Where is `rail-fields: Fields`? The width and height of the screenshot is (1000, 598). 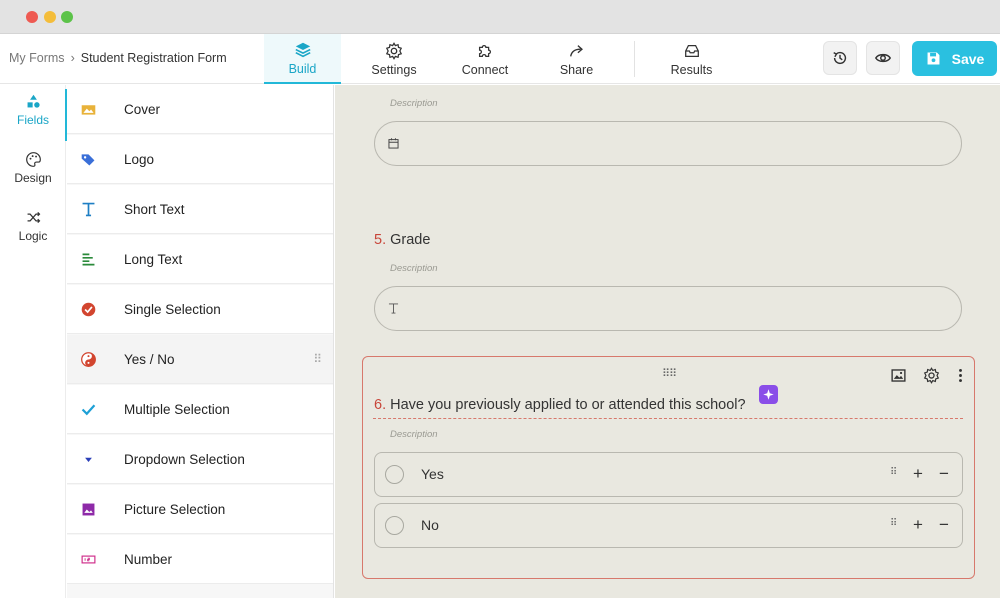 rail-fields: Fields is located at coordinates (33, 115).